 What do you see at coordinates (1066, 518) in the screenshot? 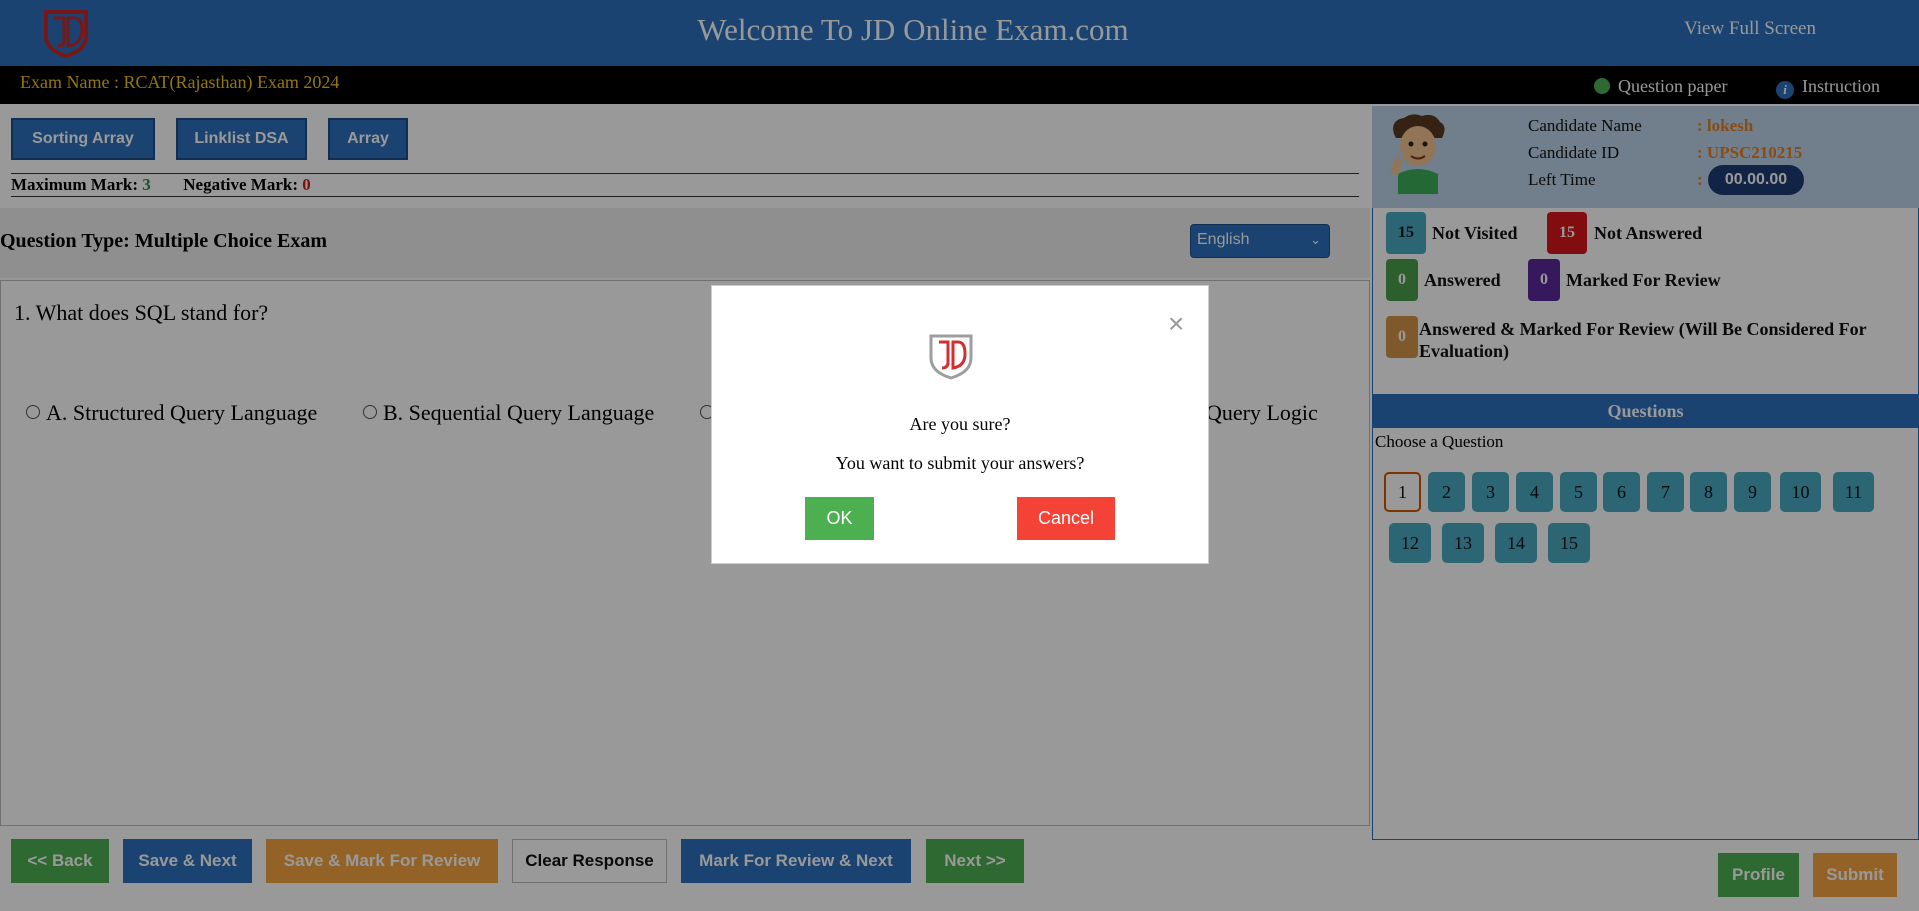
I see `cancel-button: Cancel` at bounding box center [1066, 518].